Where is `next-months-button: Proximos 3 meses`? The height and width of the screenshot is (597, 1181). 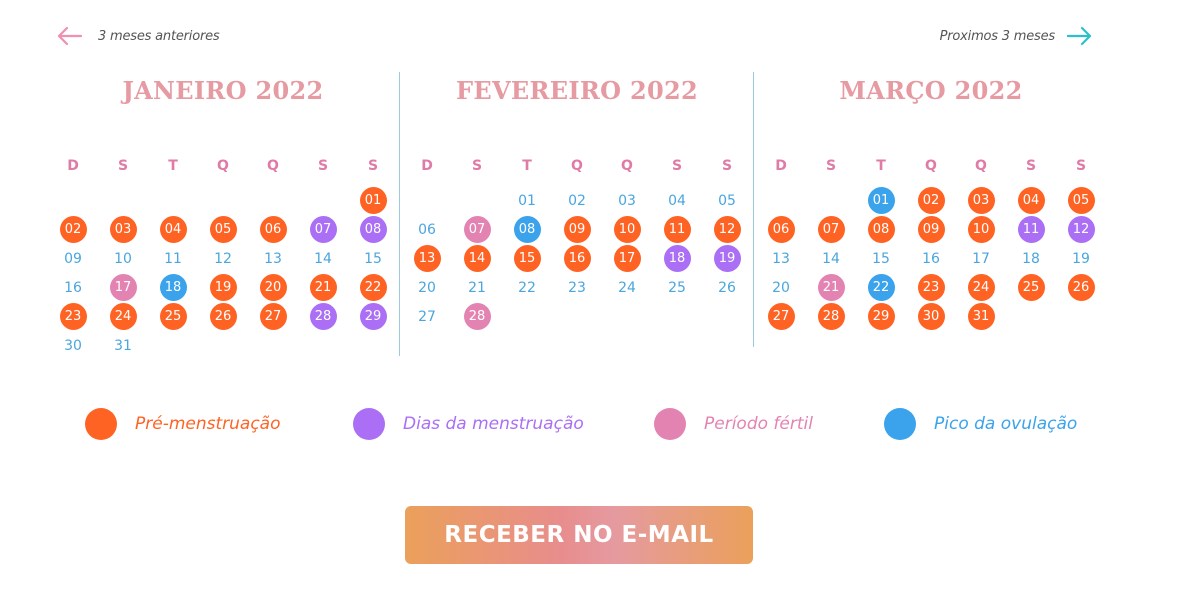
next-months-button: Proximos 3 meses is located at coordinates (1016, 36).